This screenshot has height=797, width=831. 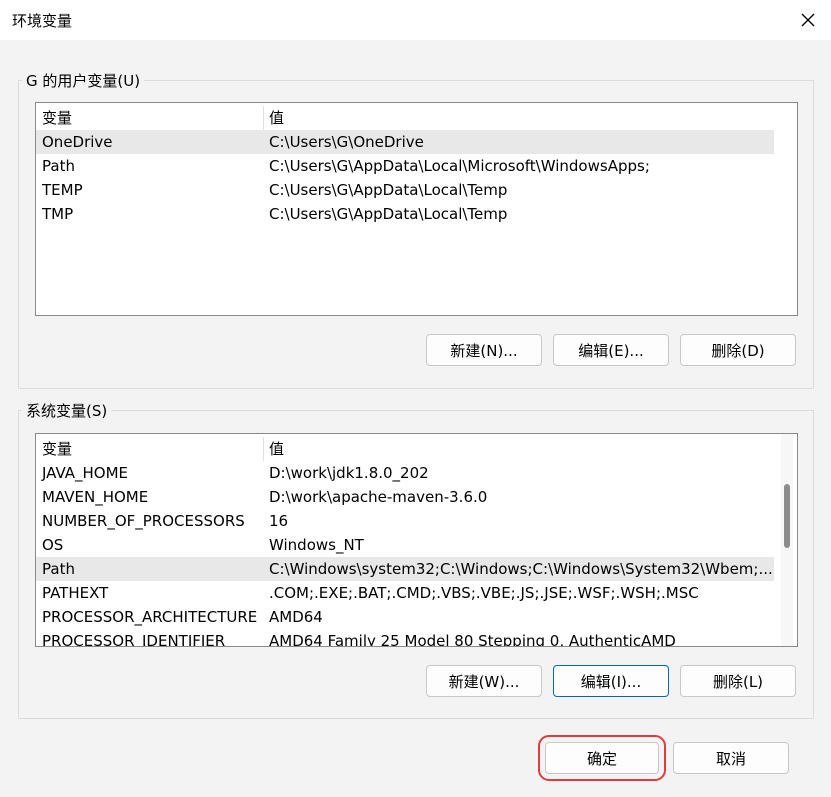 What do you see at coordinates (349, 473) in the screenshot?
I see `variable-value: D:\work\jdk1.8.0_202` at bounding box center [349, 473].